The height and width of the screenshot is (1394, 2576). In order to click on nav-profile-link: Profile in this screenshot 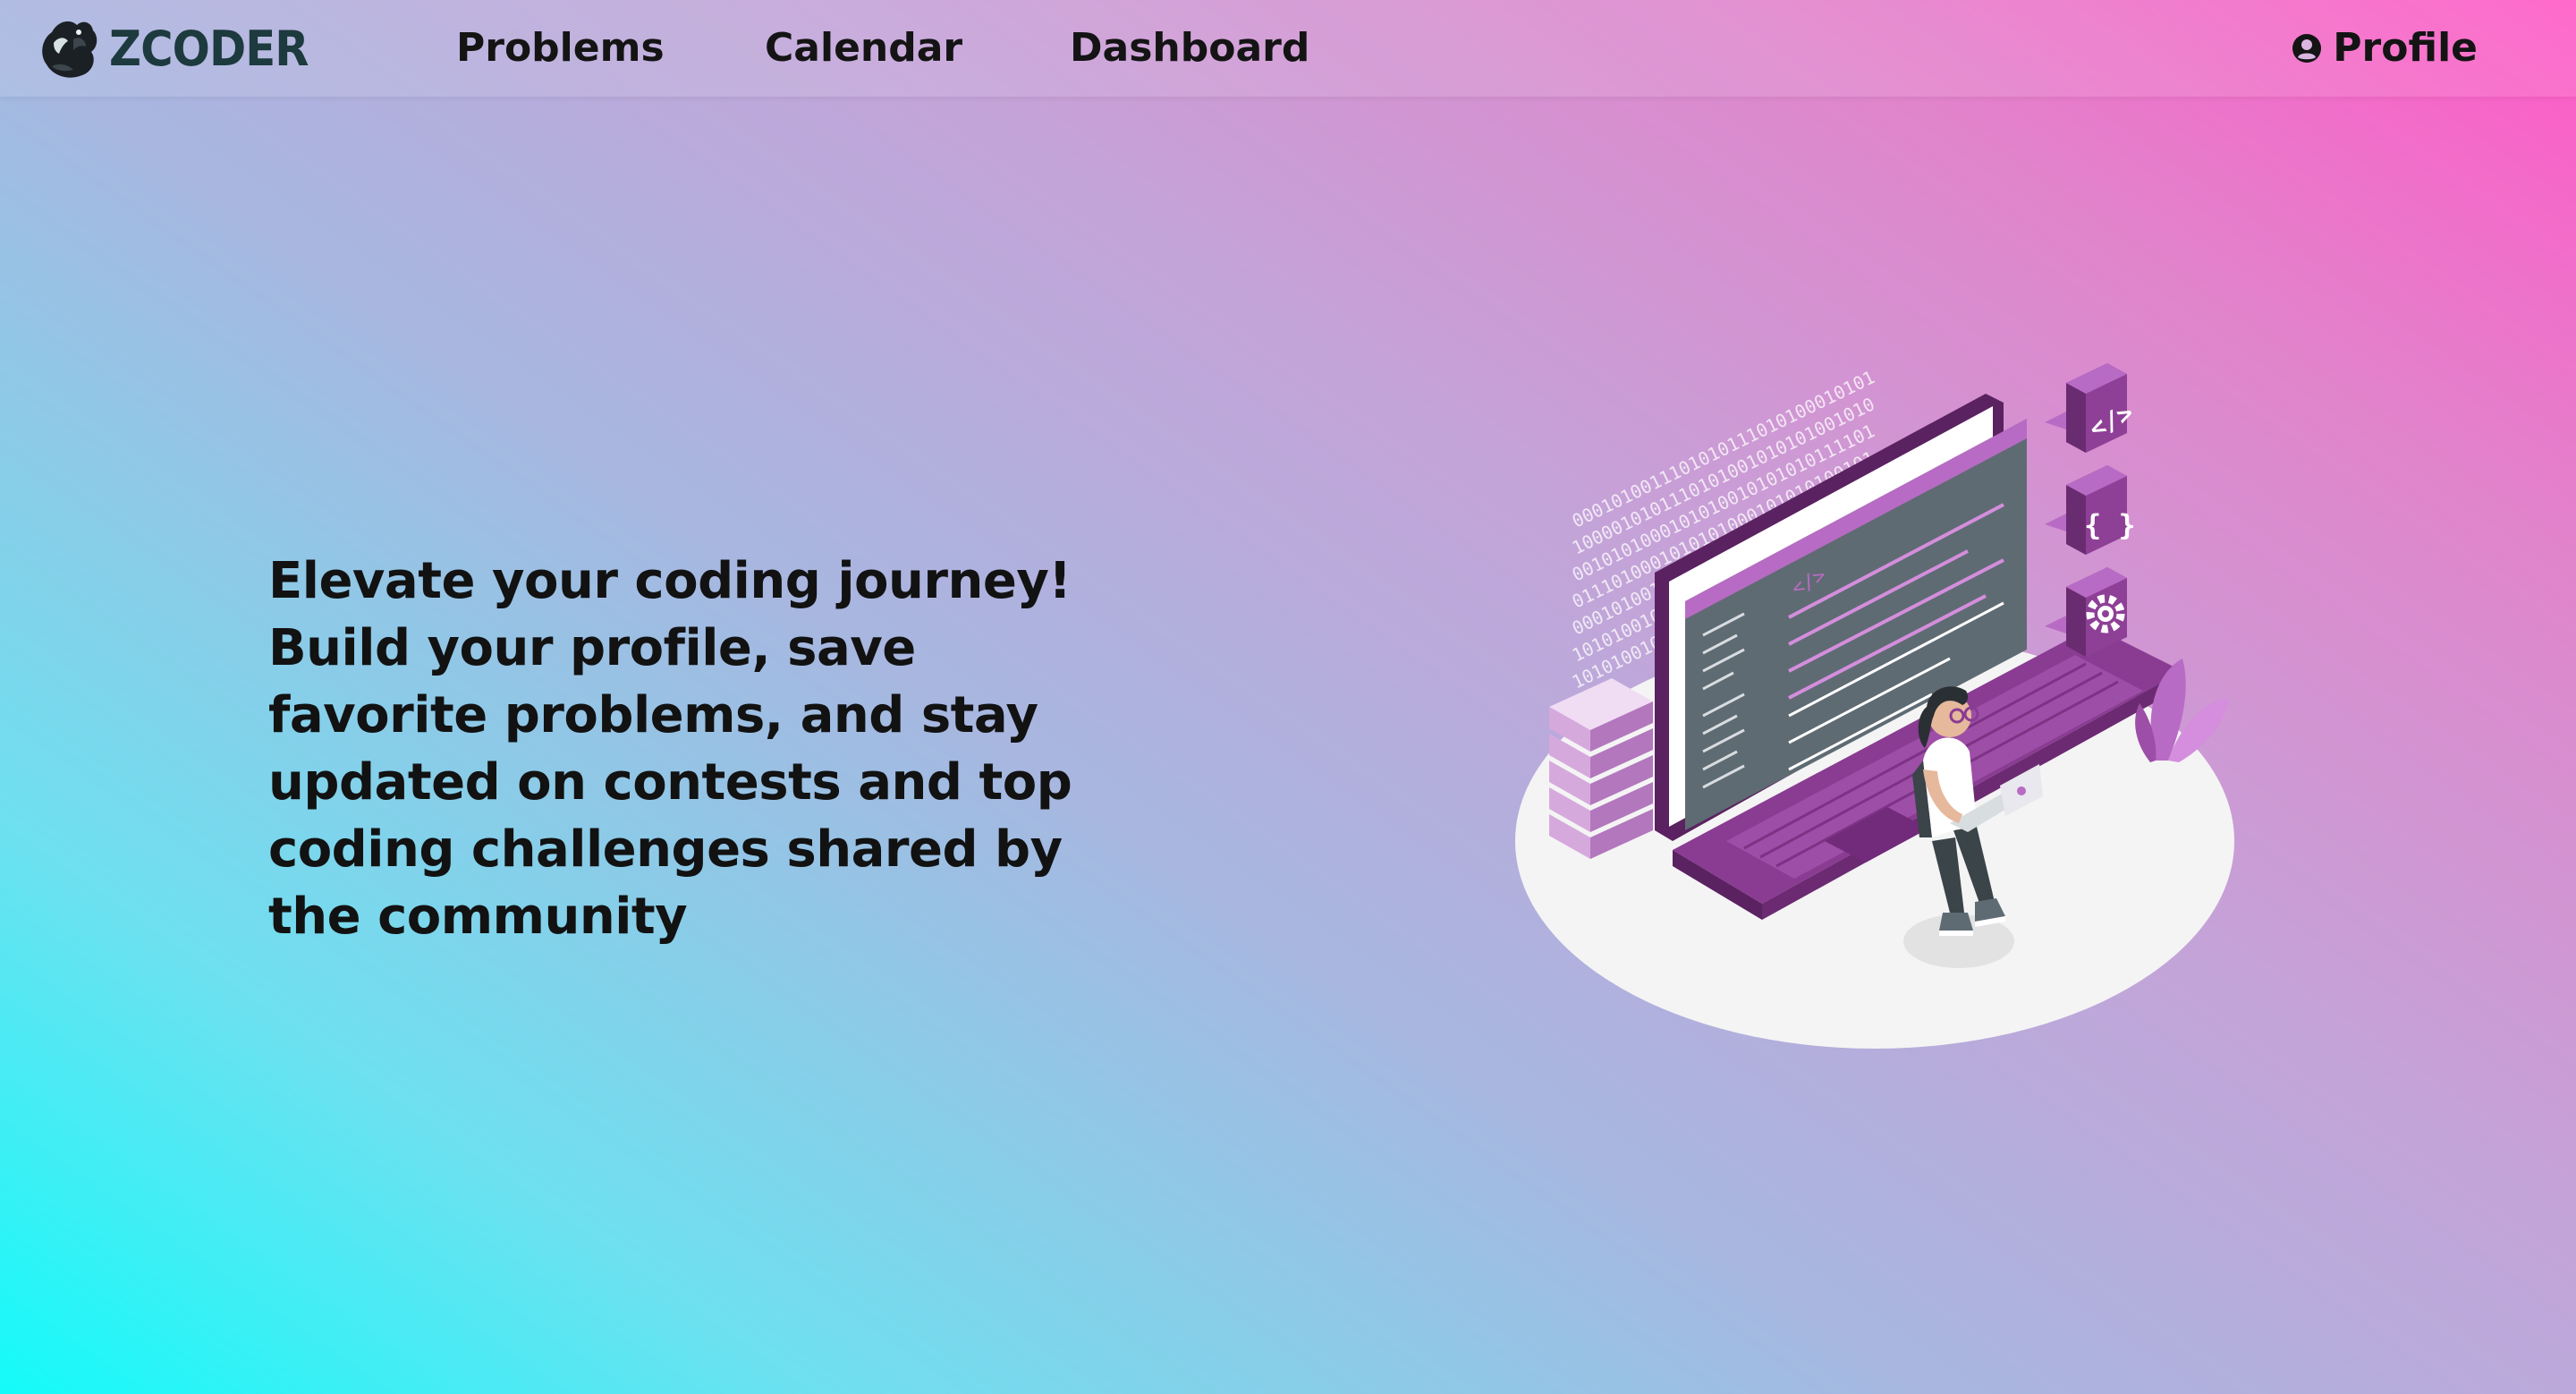, I will do `click(2385, 49)`.